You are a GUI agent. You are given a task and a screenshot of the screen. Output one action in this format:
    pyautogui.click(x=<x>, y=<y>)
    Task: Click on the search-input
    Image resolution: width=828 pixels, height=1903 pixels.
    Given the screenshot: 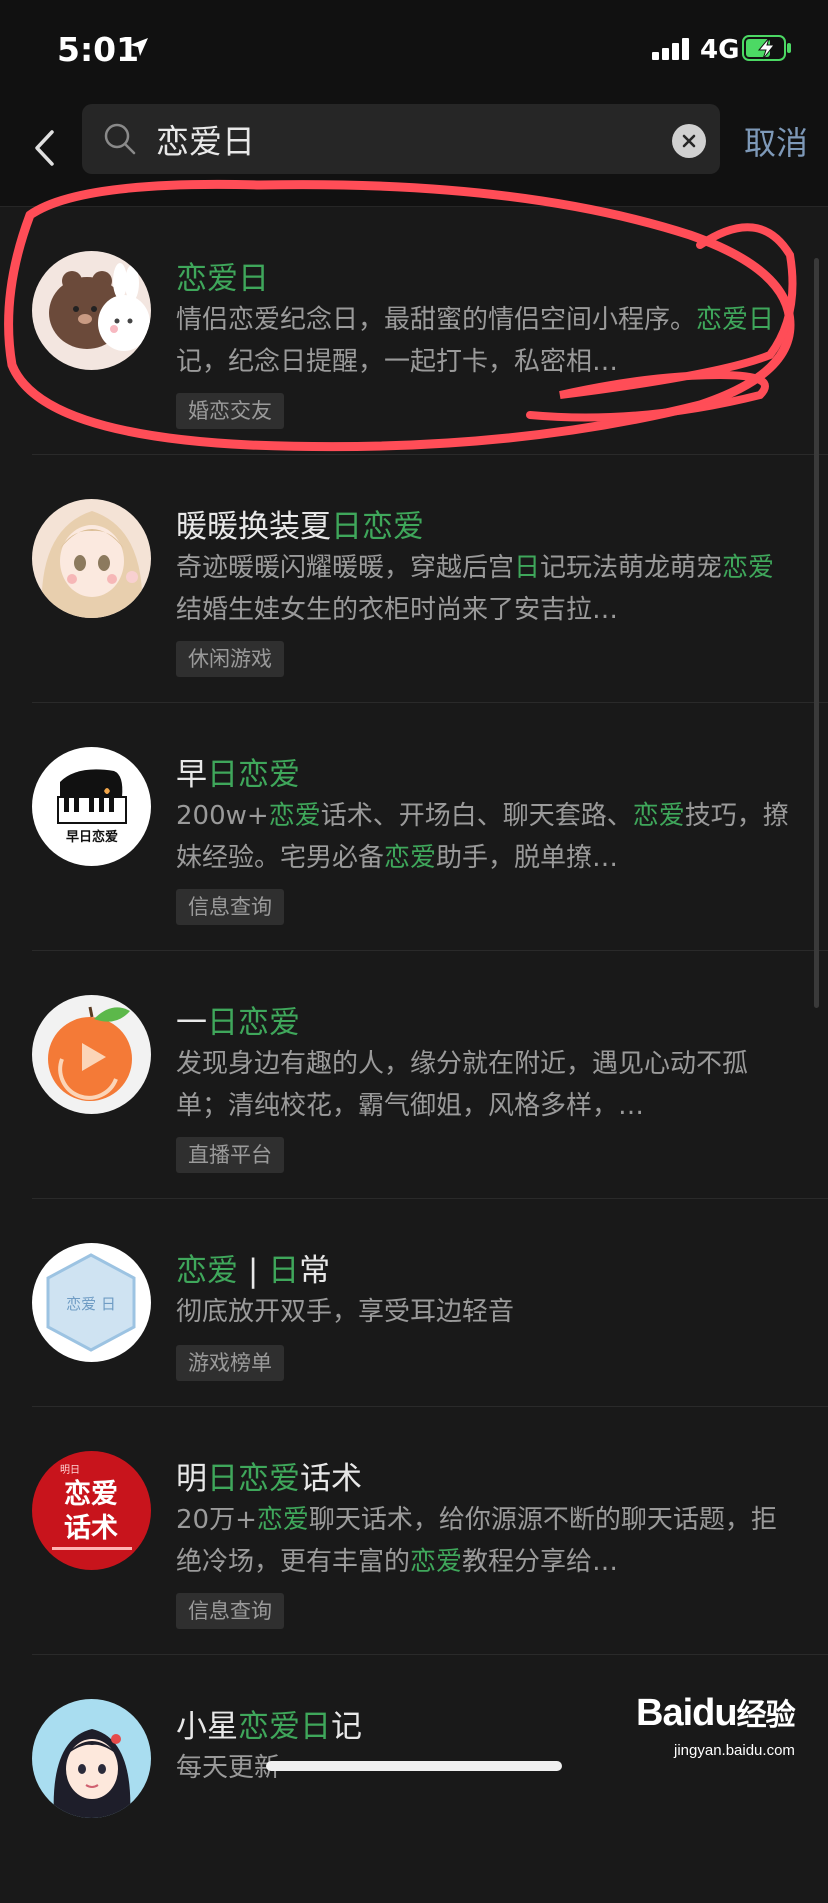 What is the action you would take?
    pyautogui.click(x=396, y=139)
    